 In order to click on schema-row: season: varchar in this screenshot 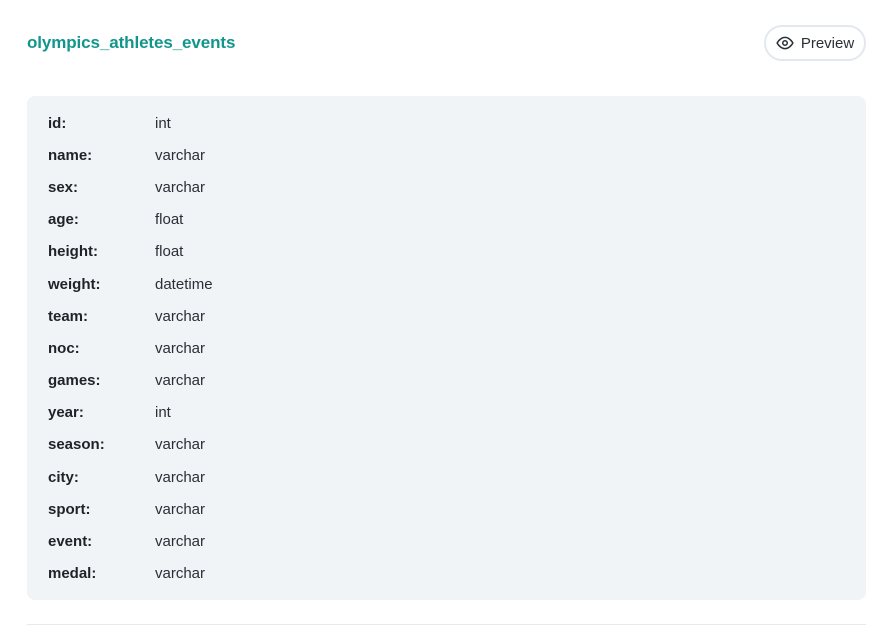, I will do `click(446, 445)`.